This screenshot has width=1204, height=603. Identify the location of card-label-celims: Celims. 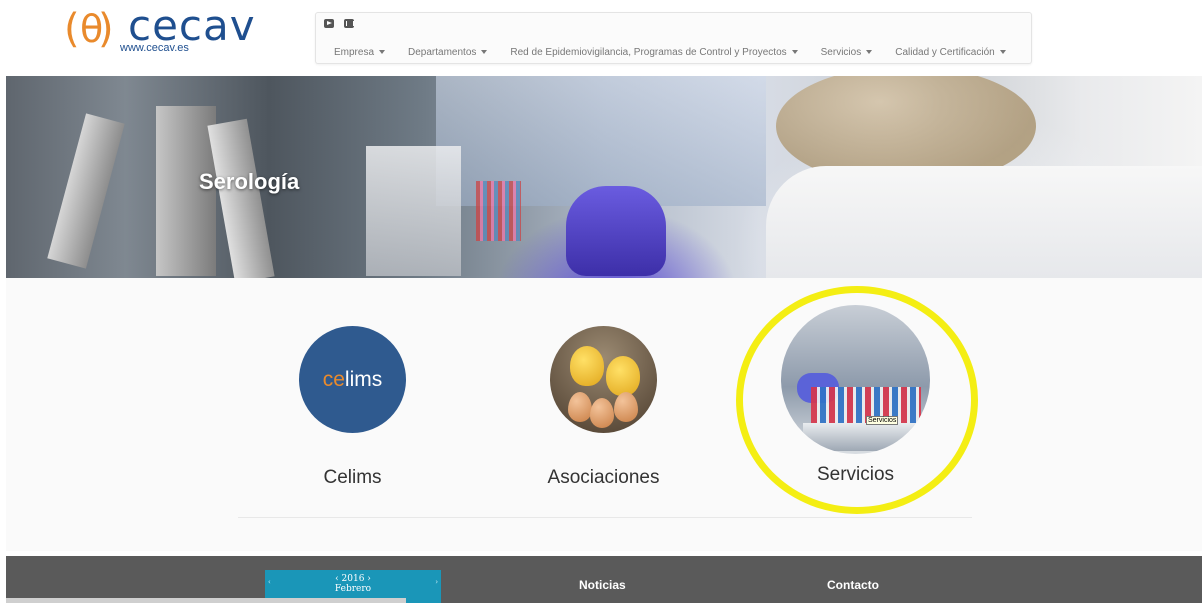
(352, 478).